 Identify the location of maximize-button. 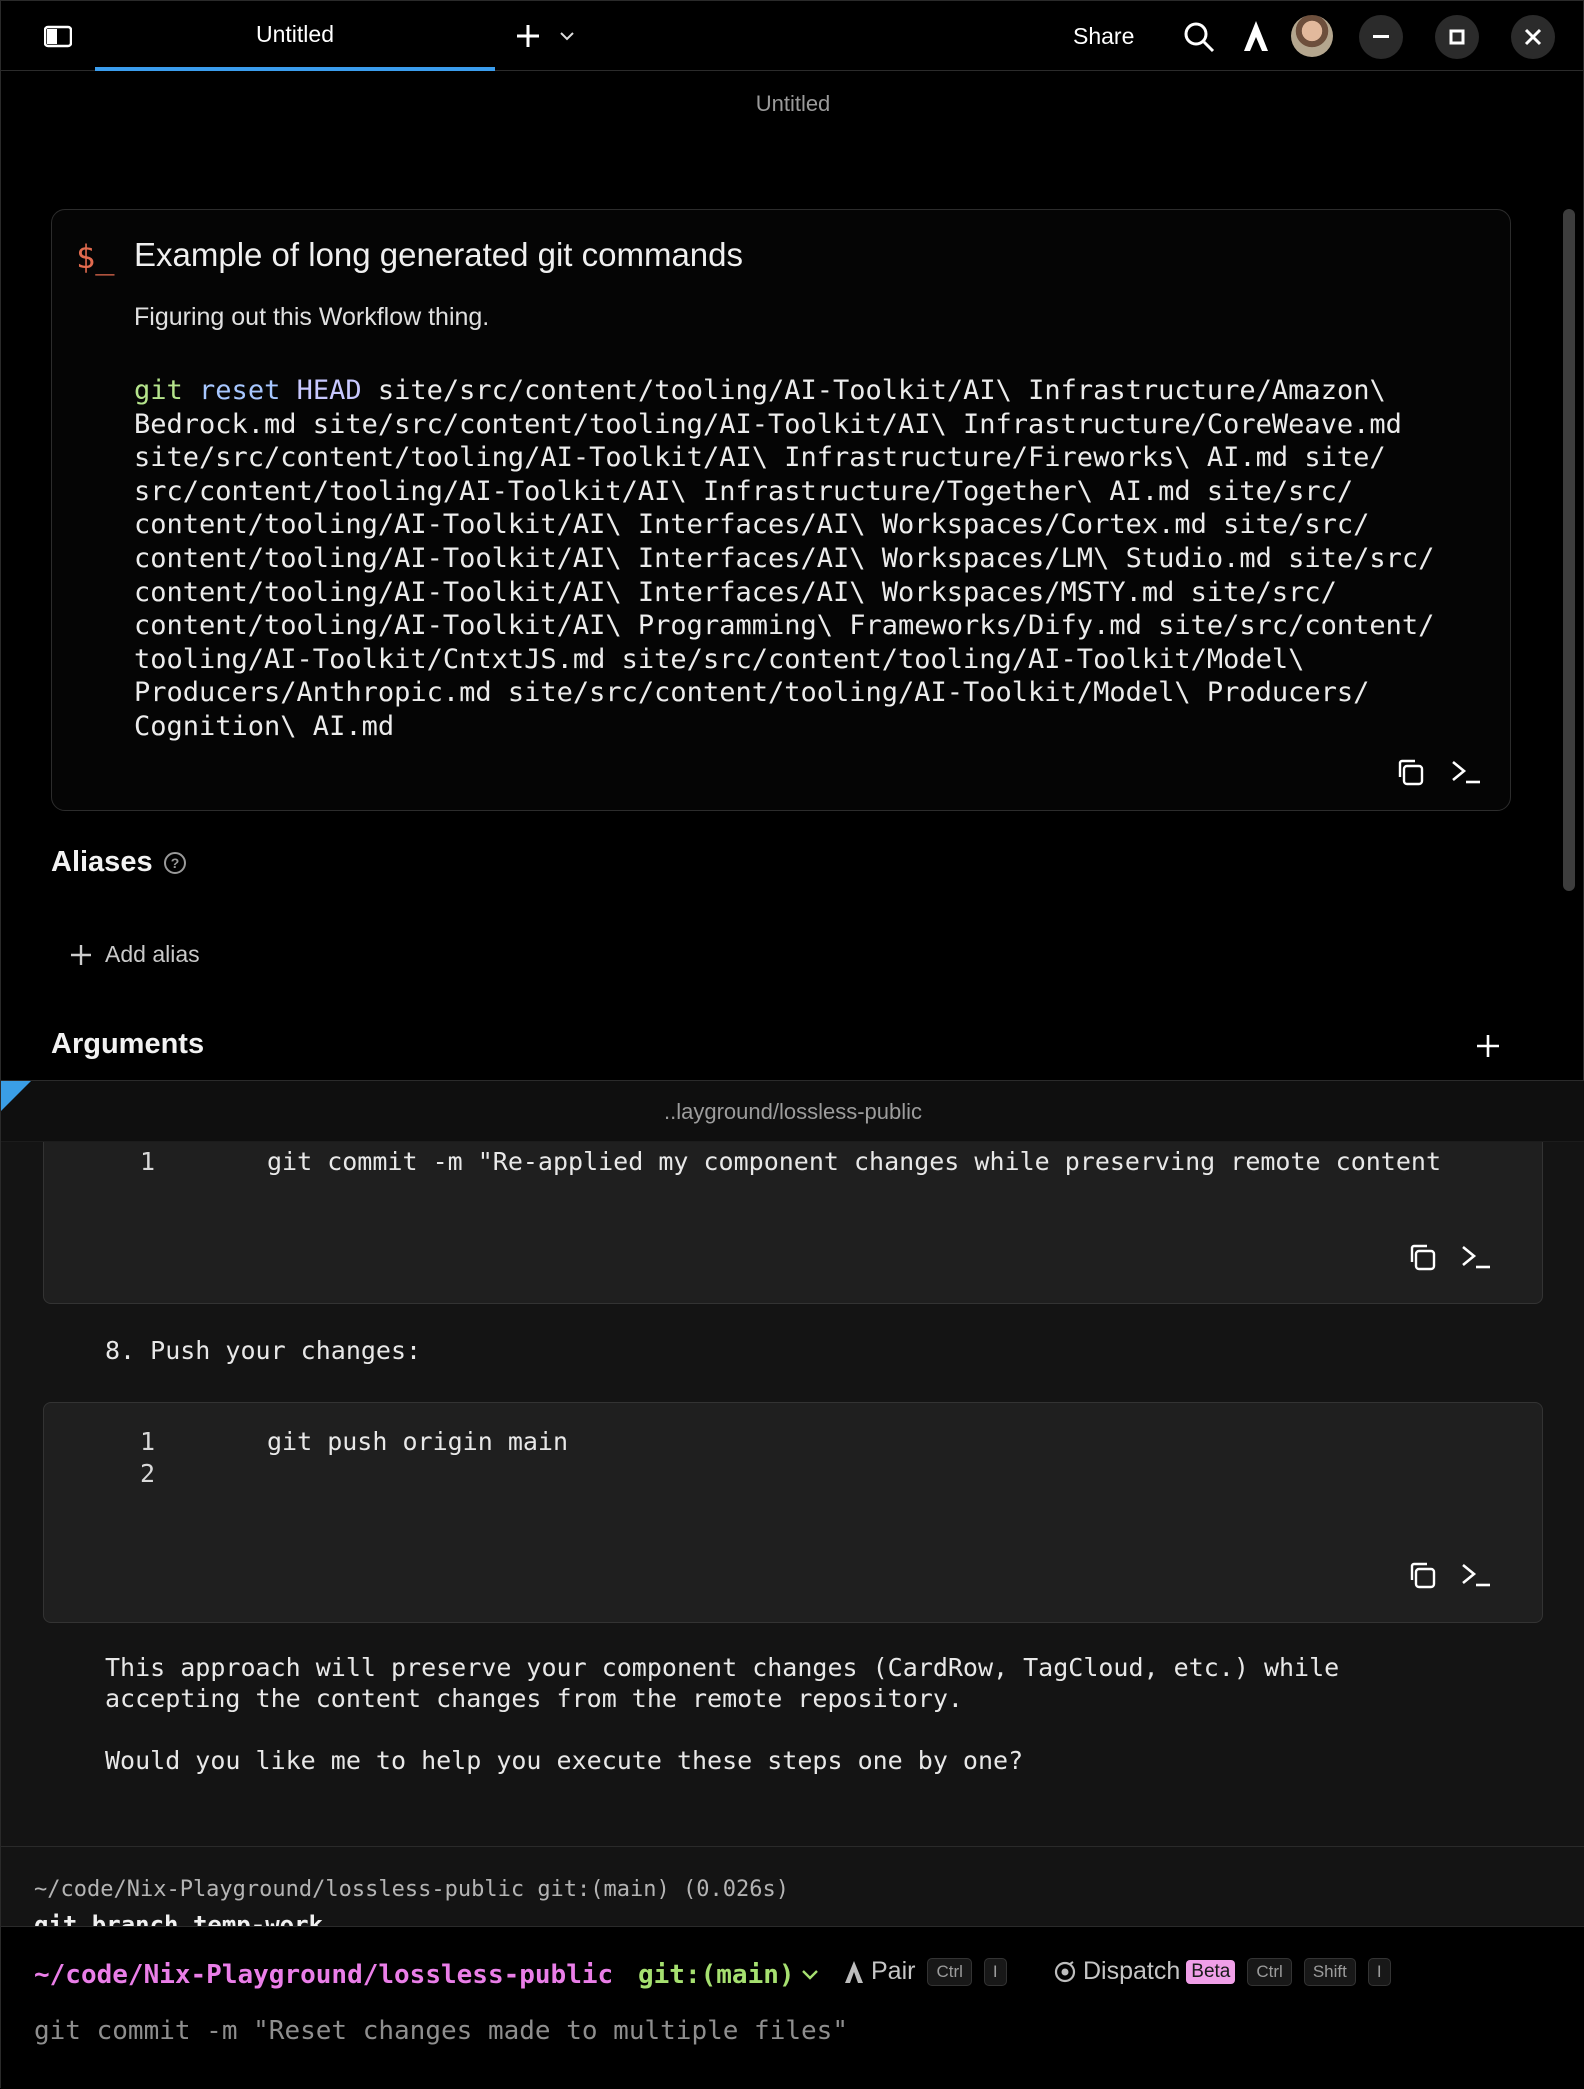
(1457, 37).